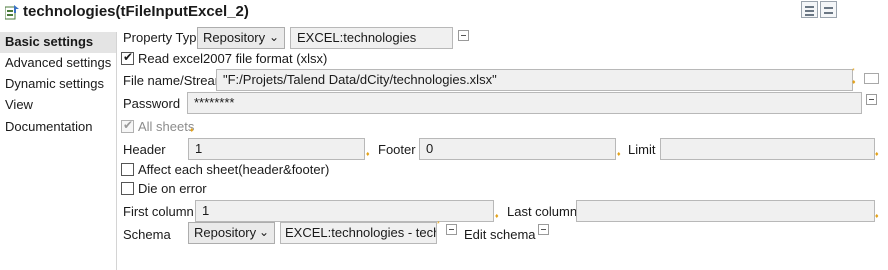 The height and width of the screenshot is (270, 888). I want to click on all-sheets-checkbox: ✔, so click(127, 125).